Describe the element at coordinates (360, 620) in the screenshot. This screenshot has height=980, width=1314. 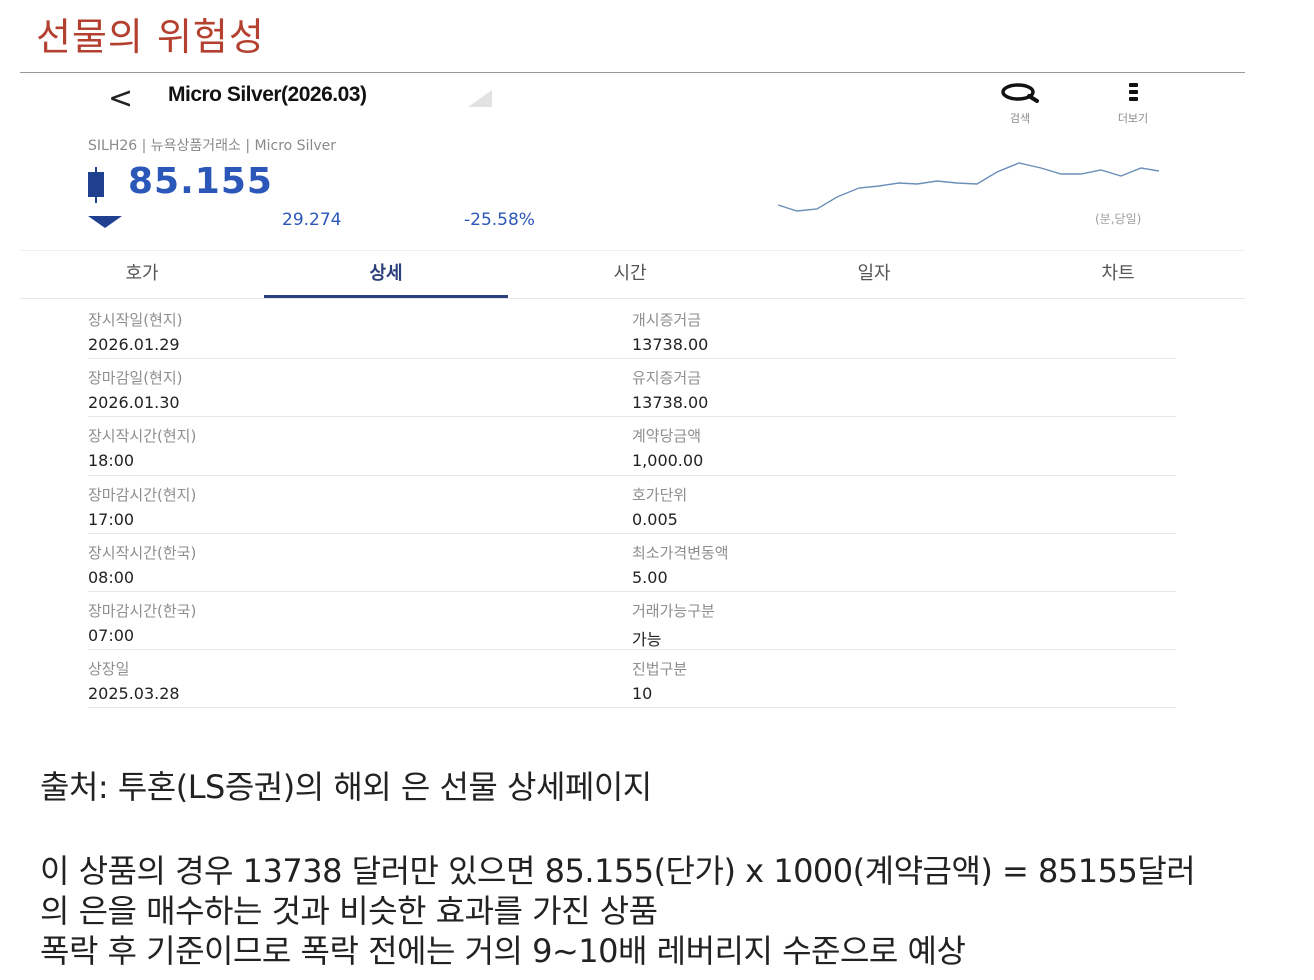
I see `detail-cell: 장마감시간(한국) 07:00` at that location.